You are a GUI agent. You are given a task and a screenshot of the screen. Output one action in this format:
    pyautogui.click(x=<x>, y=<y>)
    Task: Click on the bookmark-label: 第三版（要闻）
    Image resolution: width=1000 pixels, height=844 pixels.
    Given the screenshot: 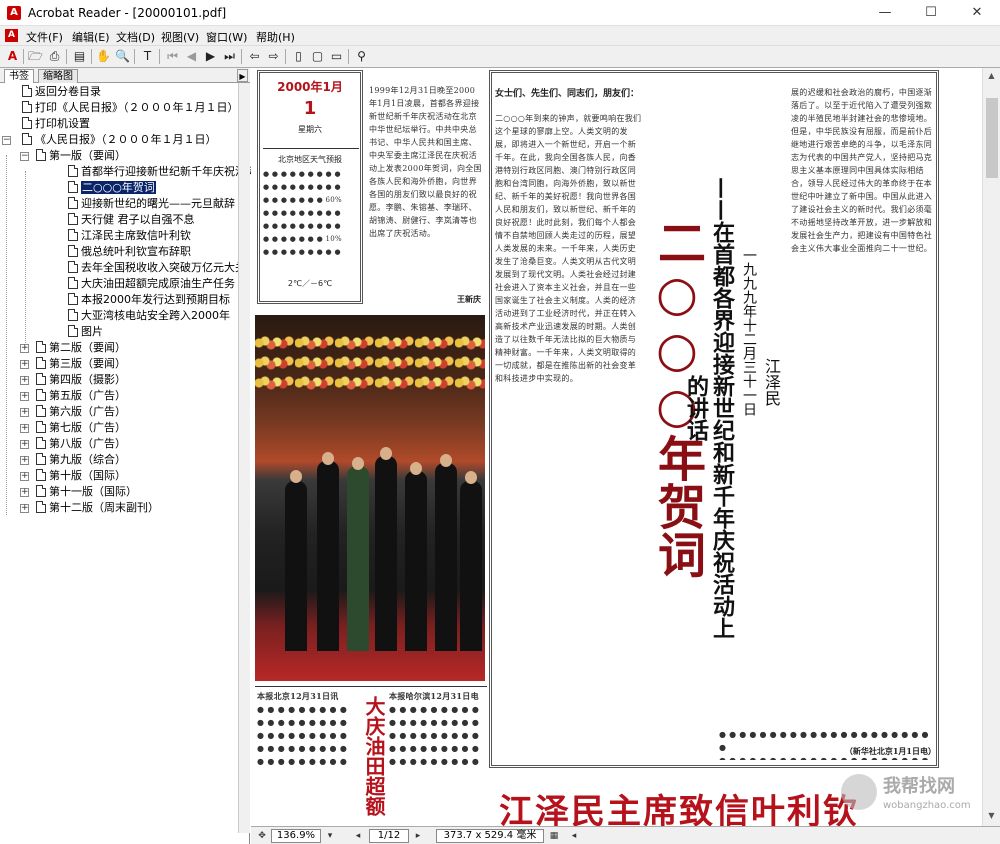 What is the action you would take?
    pyautogui.click(x=87, y=363)
    